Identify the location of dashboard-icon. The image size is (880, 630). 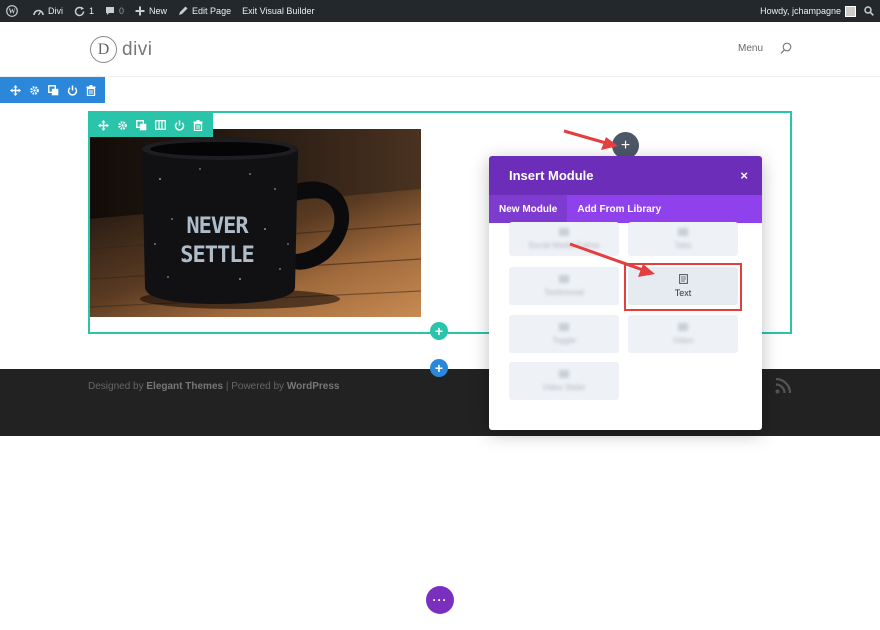
(38, 12).